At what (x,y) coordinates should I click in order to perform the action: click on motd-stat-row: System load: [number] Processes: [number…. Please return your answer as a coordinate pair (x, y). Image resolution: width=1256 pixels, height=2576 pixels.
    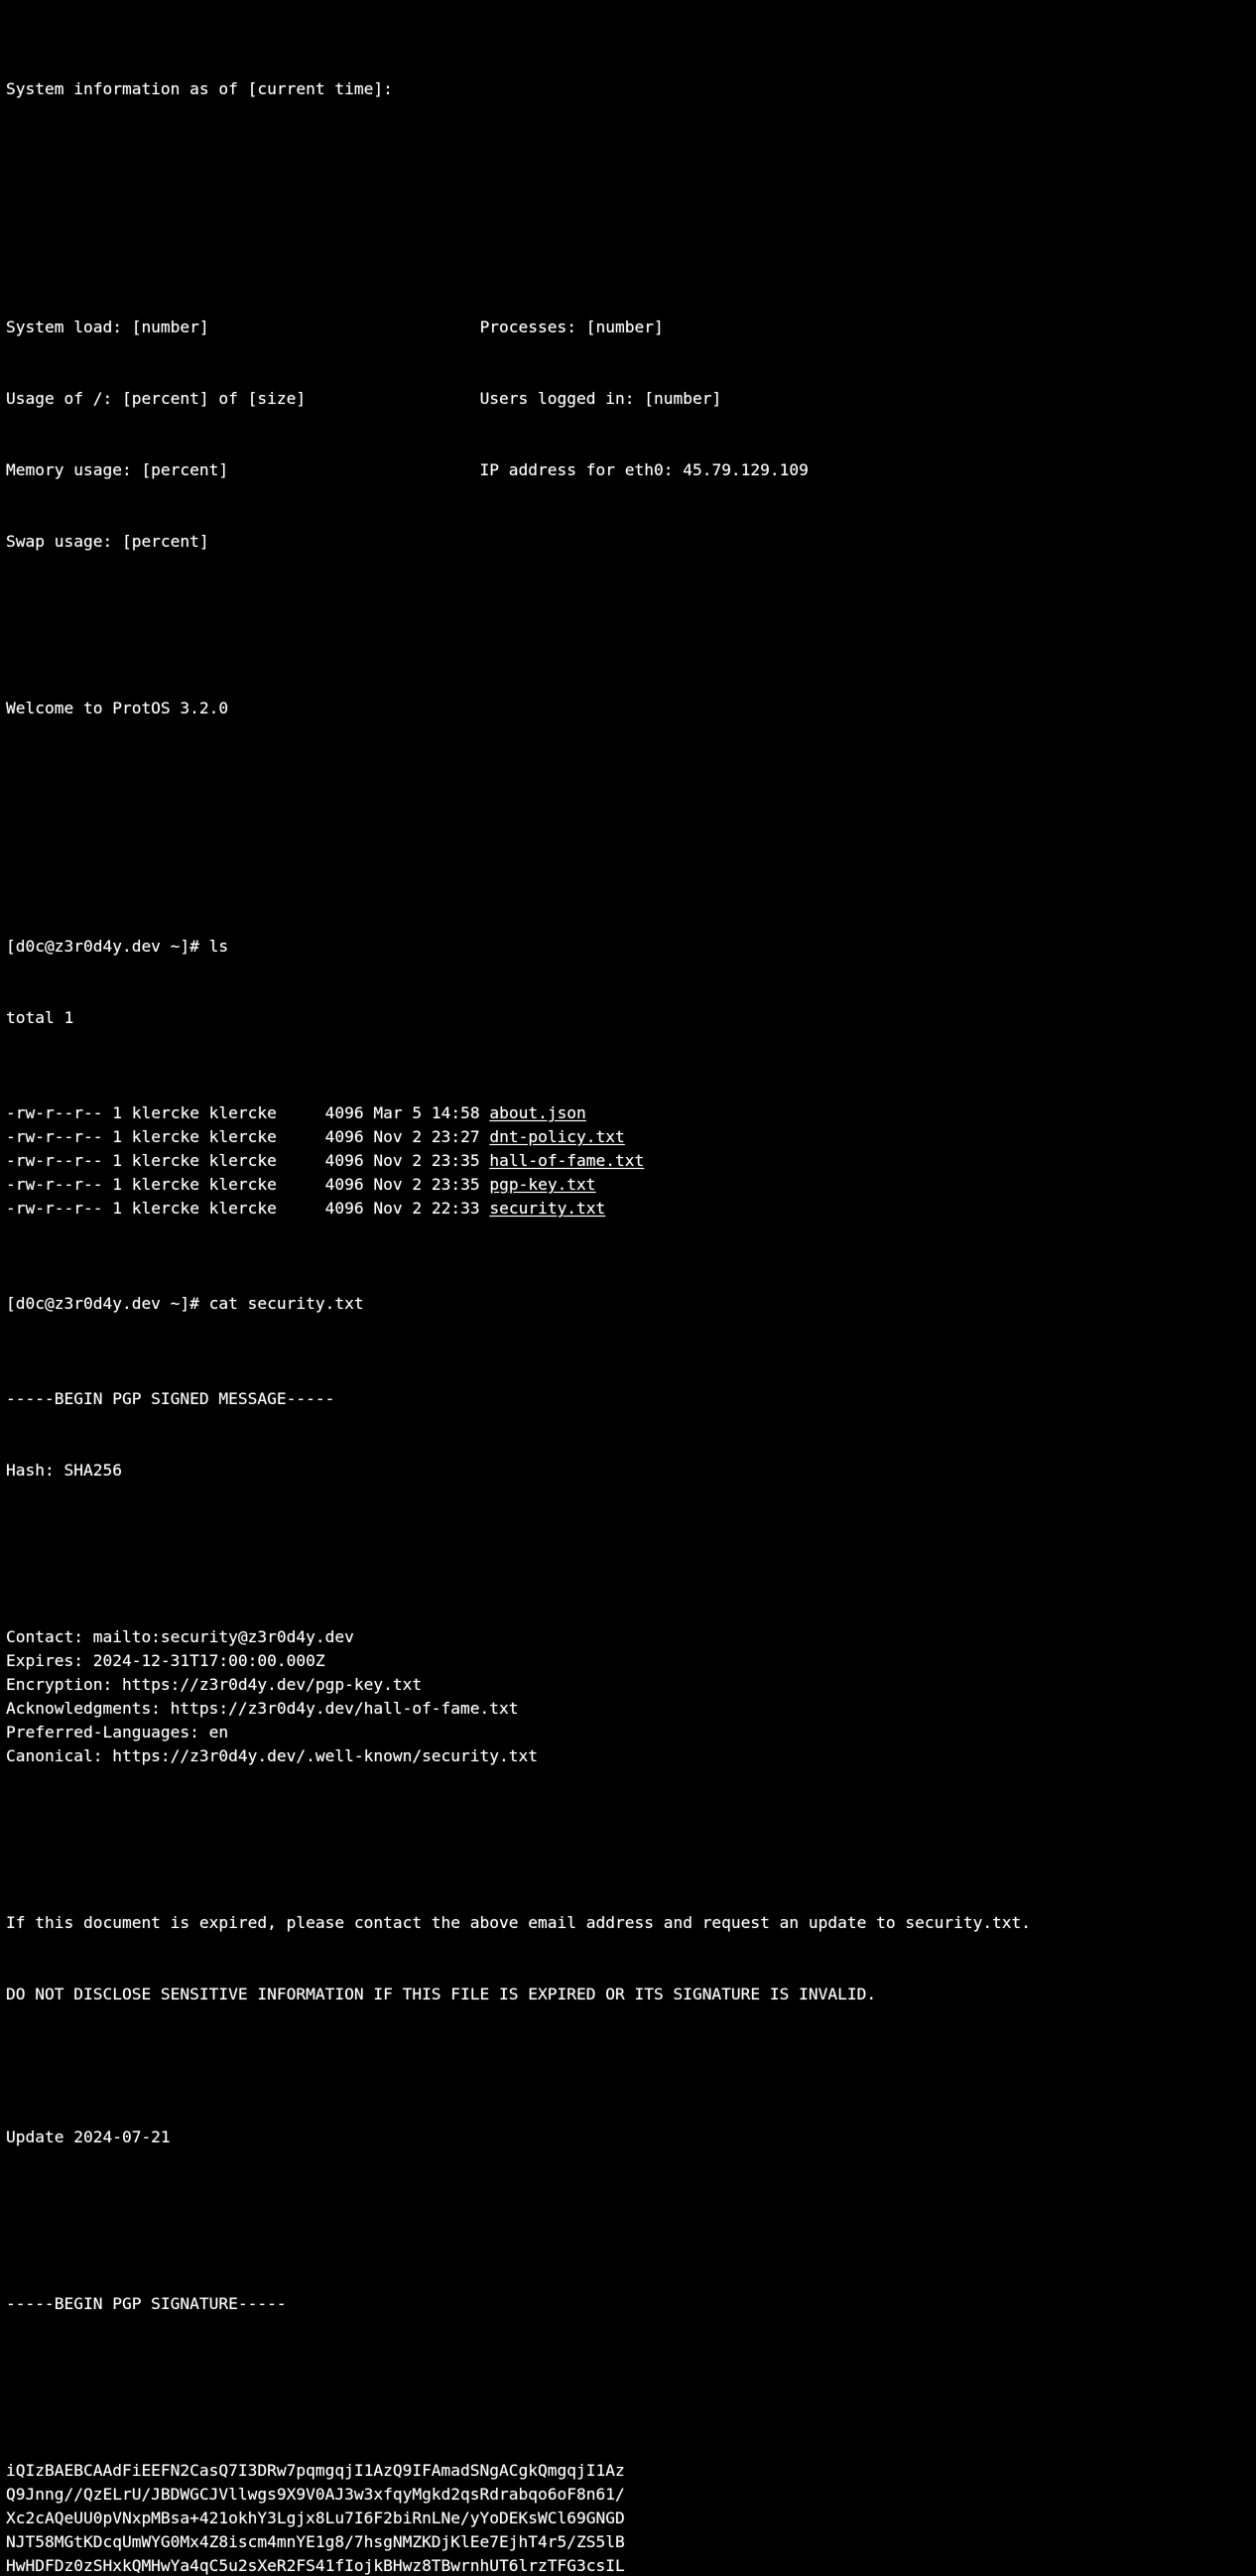
    Looking at the image, I should click on (631, 328).